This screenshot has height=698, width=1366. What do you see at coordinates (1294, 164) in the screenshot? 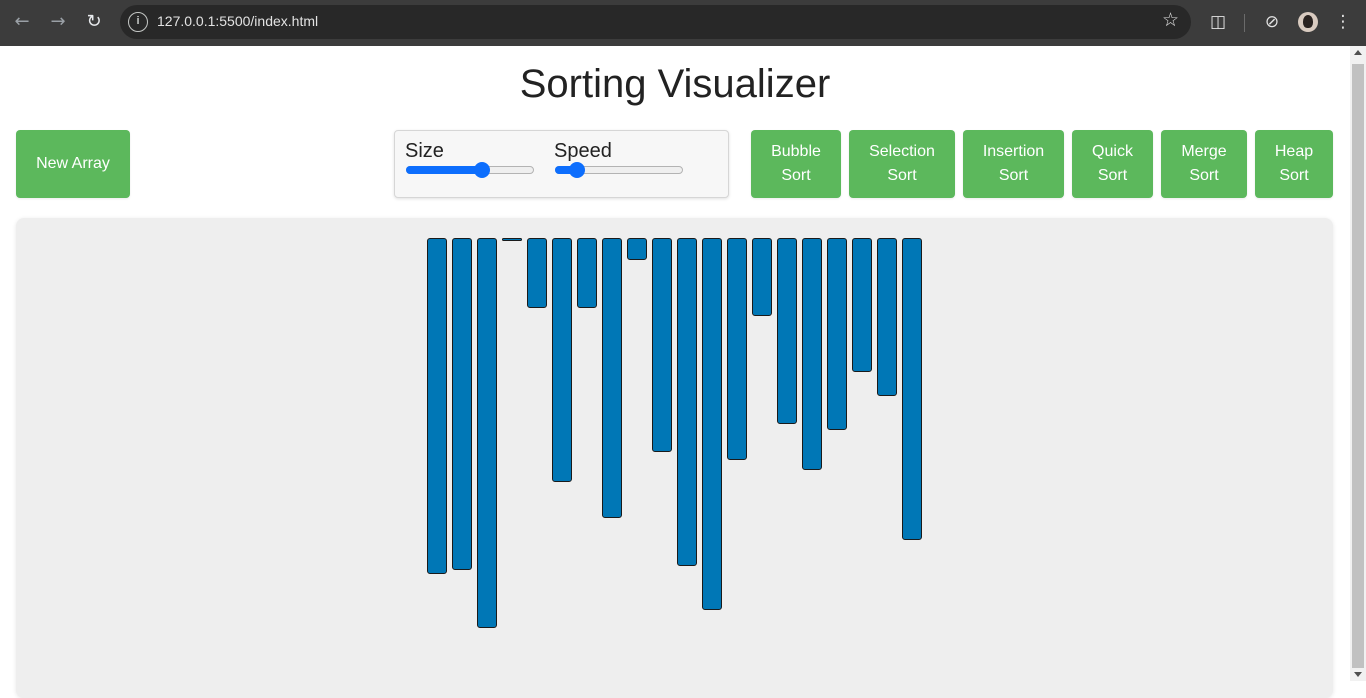
I see `heap-sort-button: Heap Sort` at bounding box center [1294, 164].